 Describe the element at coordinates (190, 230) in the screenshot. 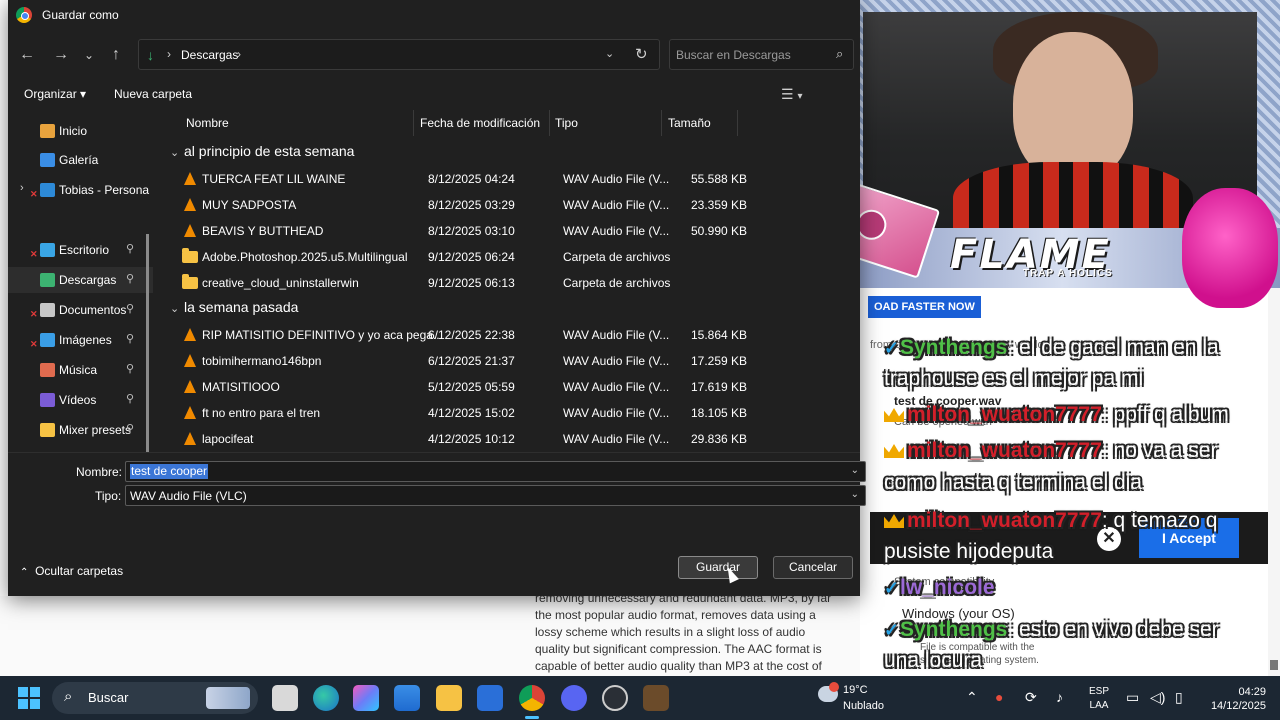

I see `vlc-icon` at that location.